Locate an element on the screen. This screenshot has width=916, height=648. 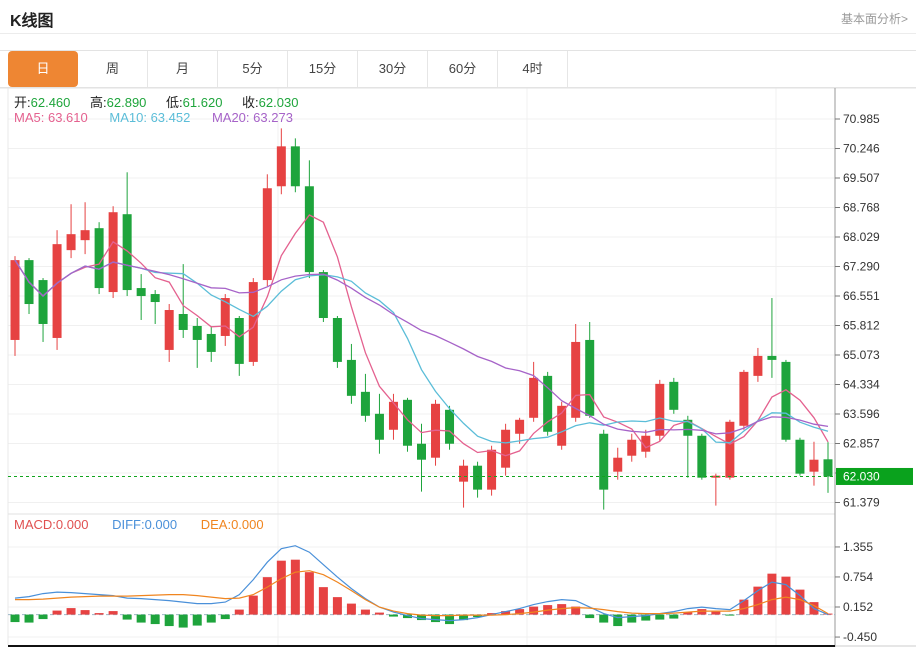
ma5-label: MA5: is located at coordinates (29, 117).